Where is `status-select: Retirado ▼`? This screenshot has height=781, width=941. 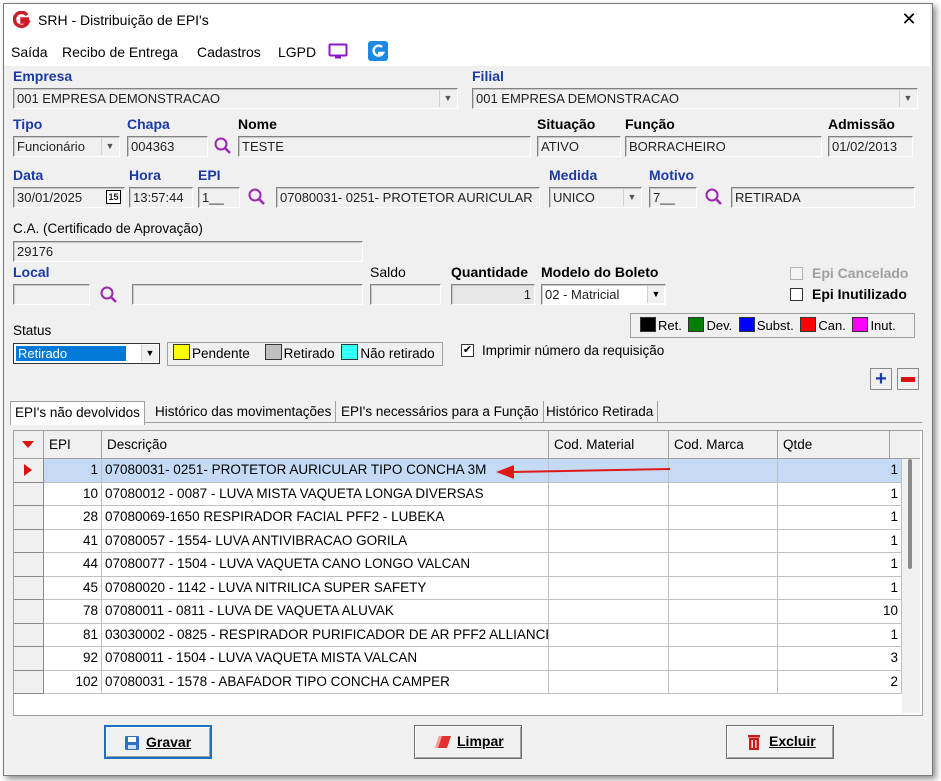
status-select: Retirado ▼ is located at coordinates (86, 353).